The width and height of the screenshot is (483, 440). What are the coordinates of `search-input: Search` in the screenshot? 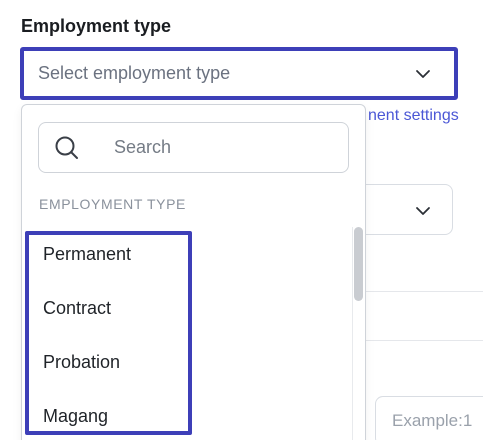 It's located at (193, 147).